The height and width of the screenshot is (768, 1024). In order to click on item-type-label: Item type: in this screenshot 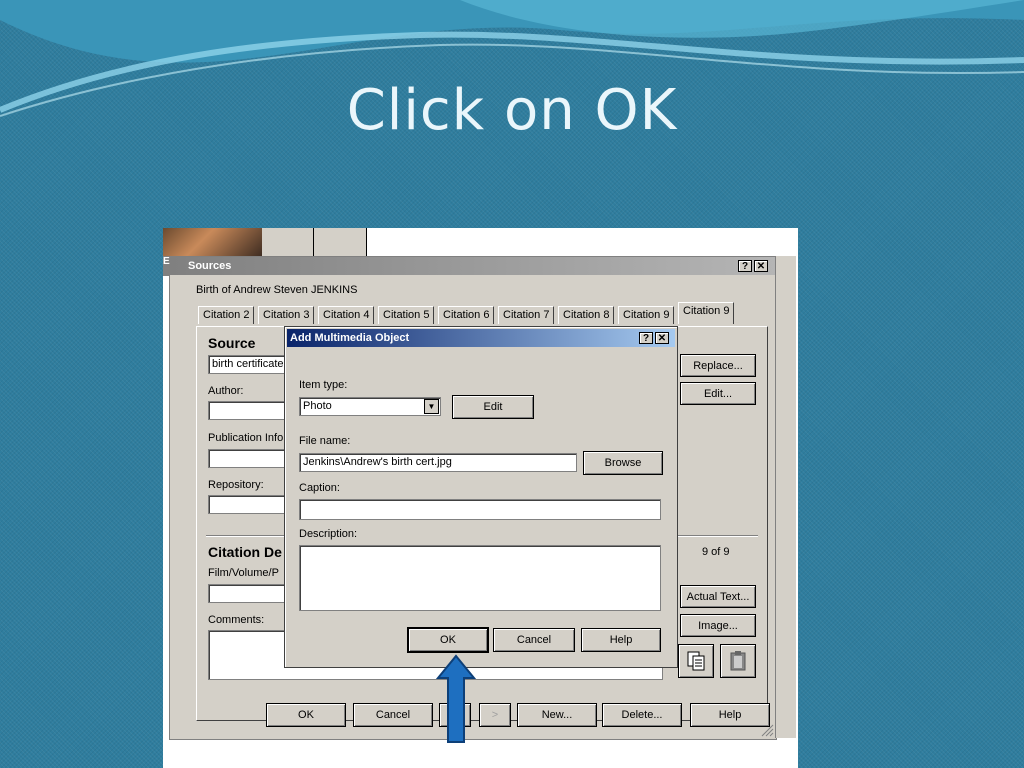, I will do `click(323, 385)`.